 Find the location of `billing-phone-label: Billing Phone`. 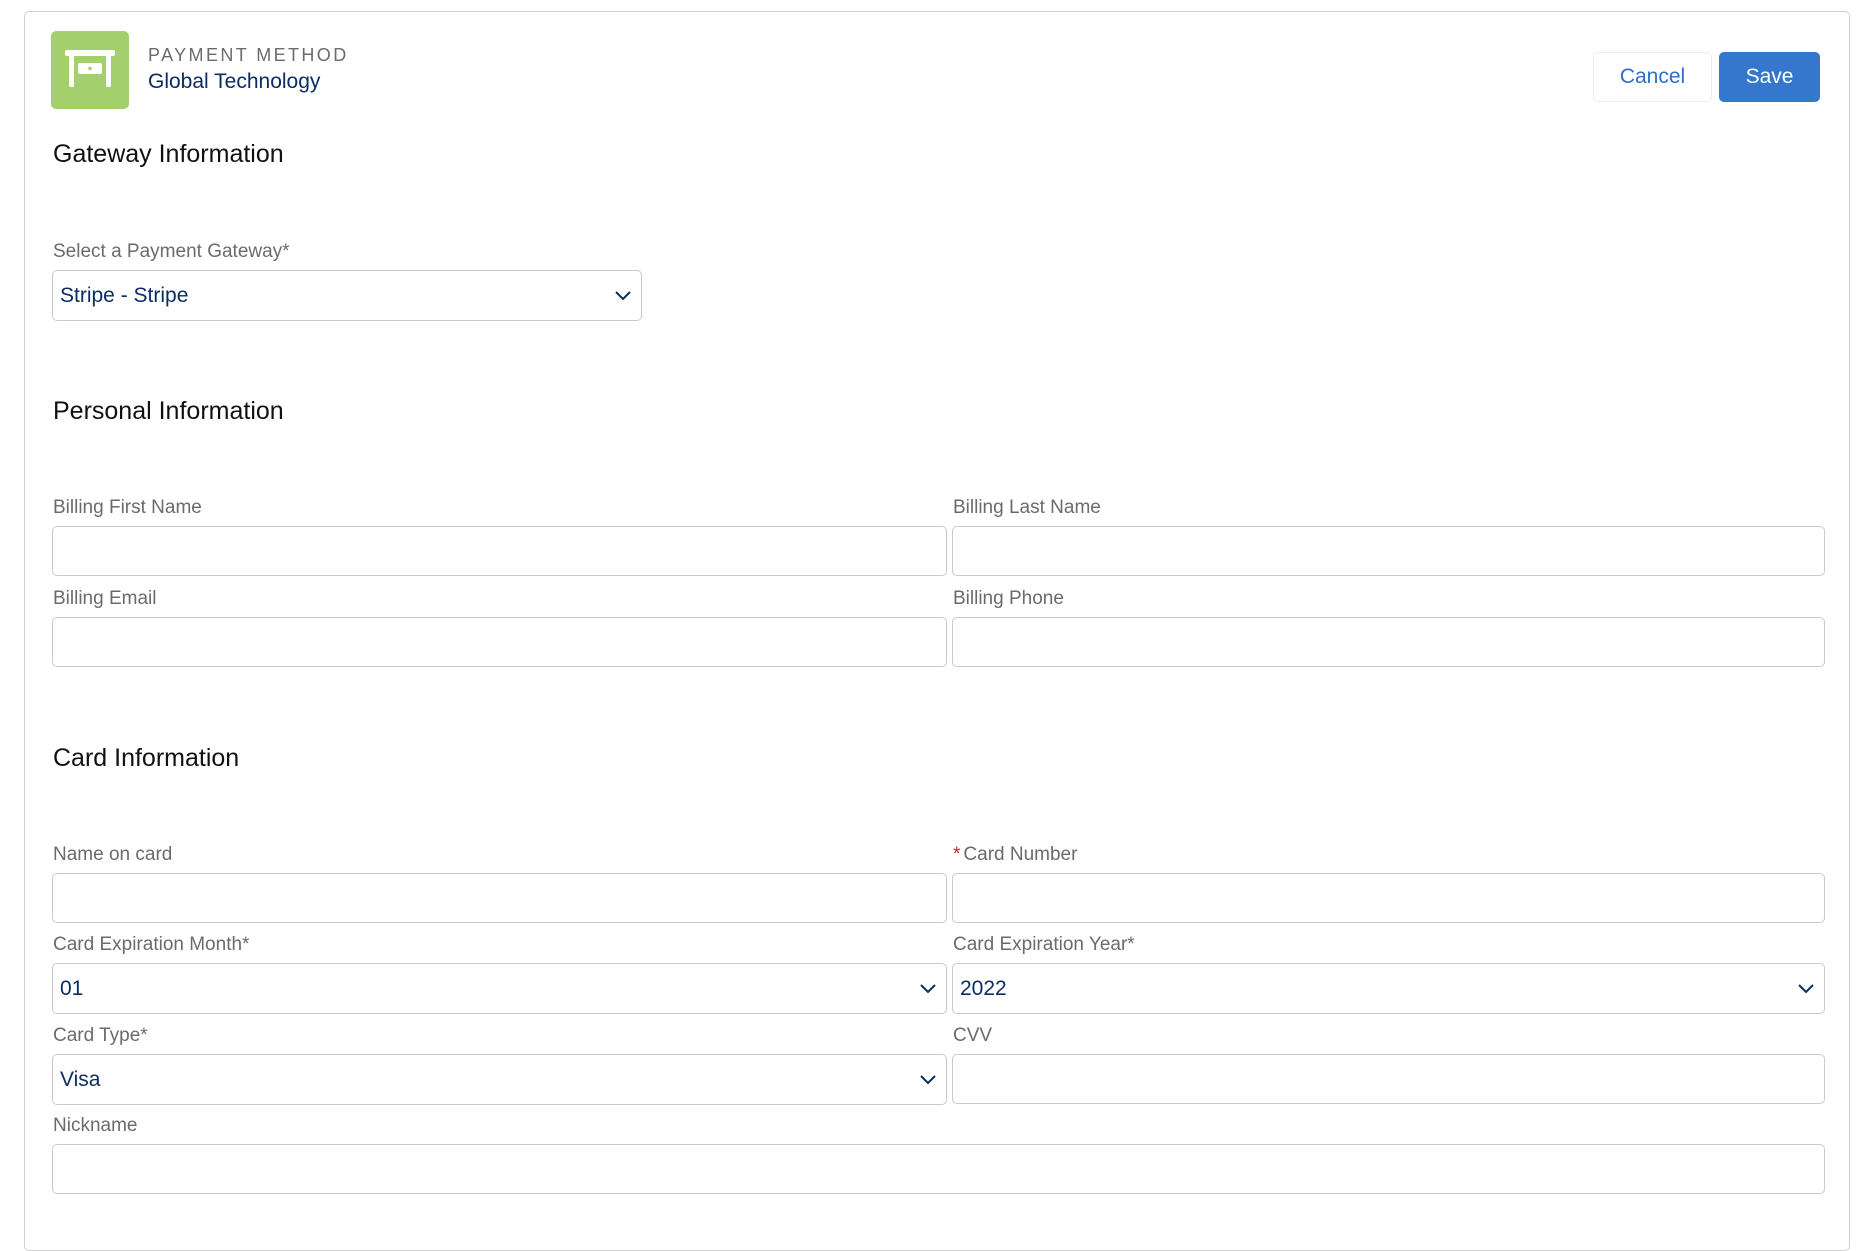

billing-phone-label: Billing Phone is located at coordinates (1008, 598).